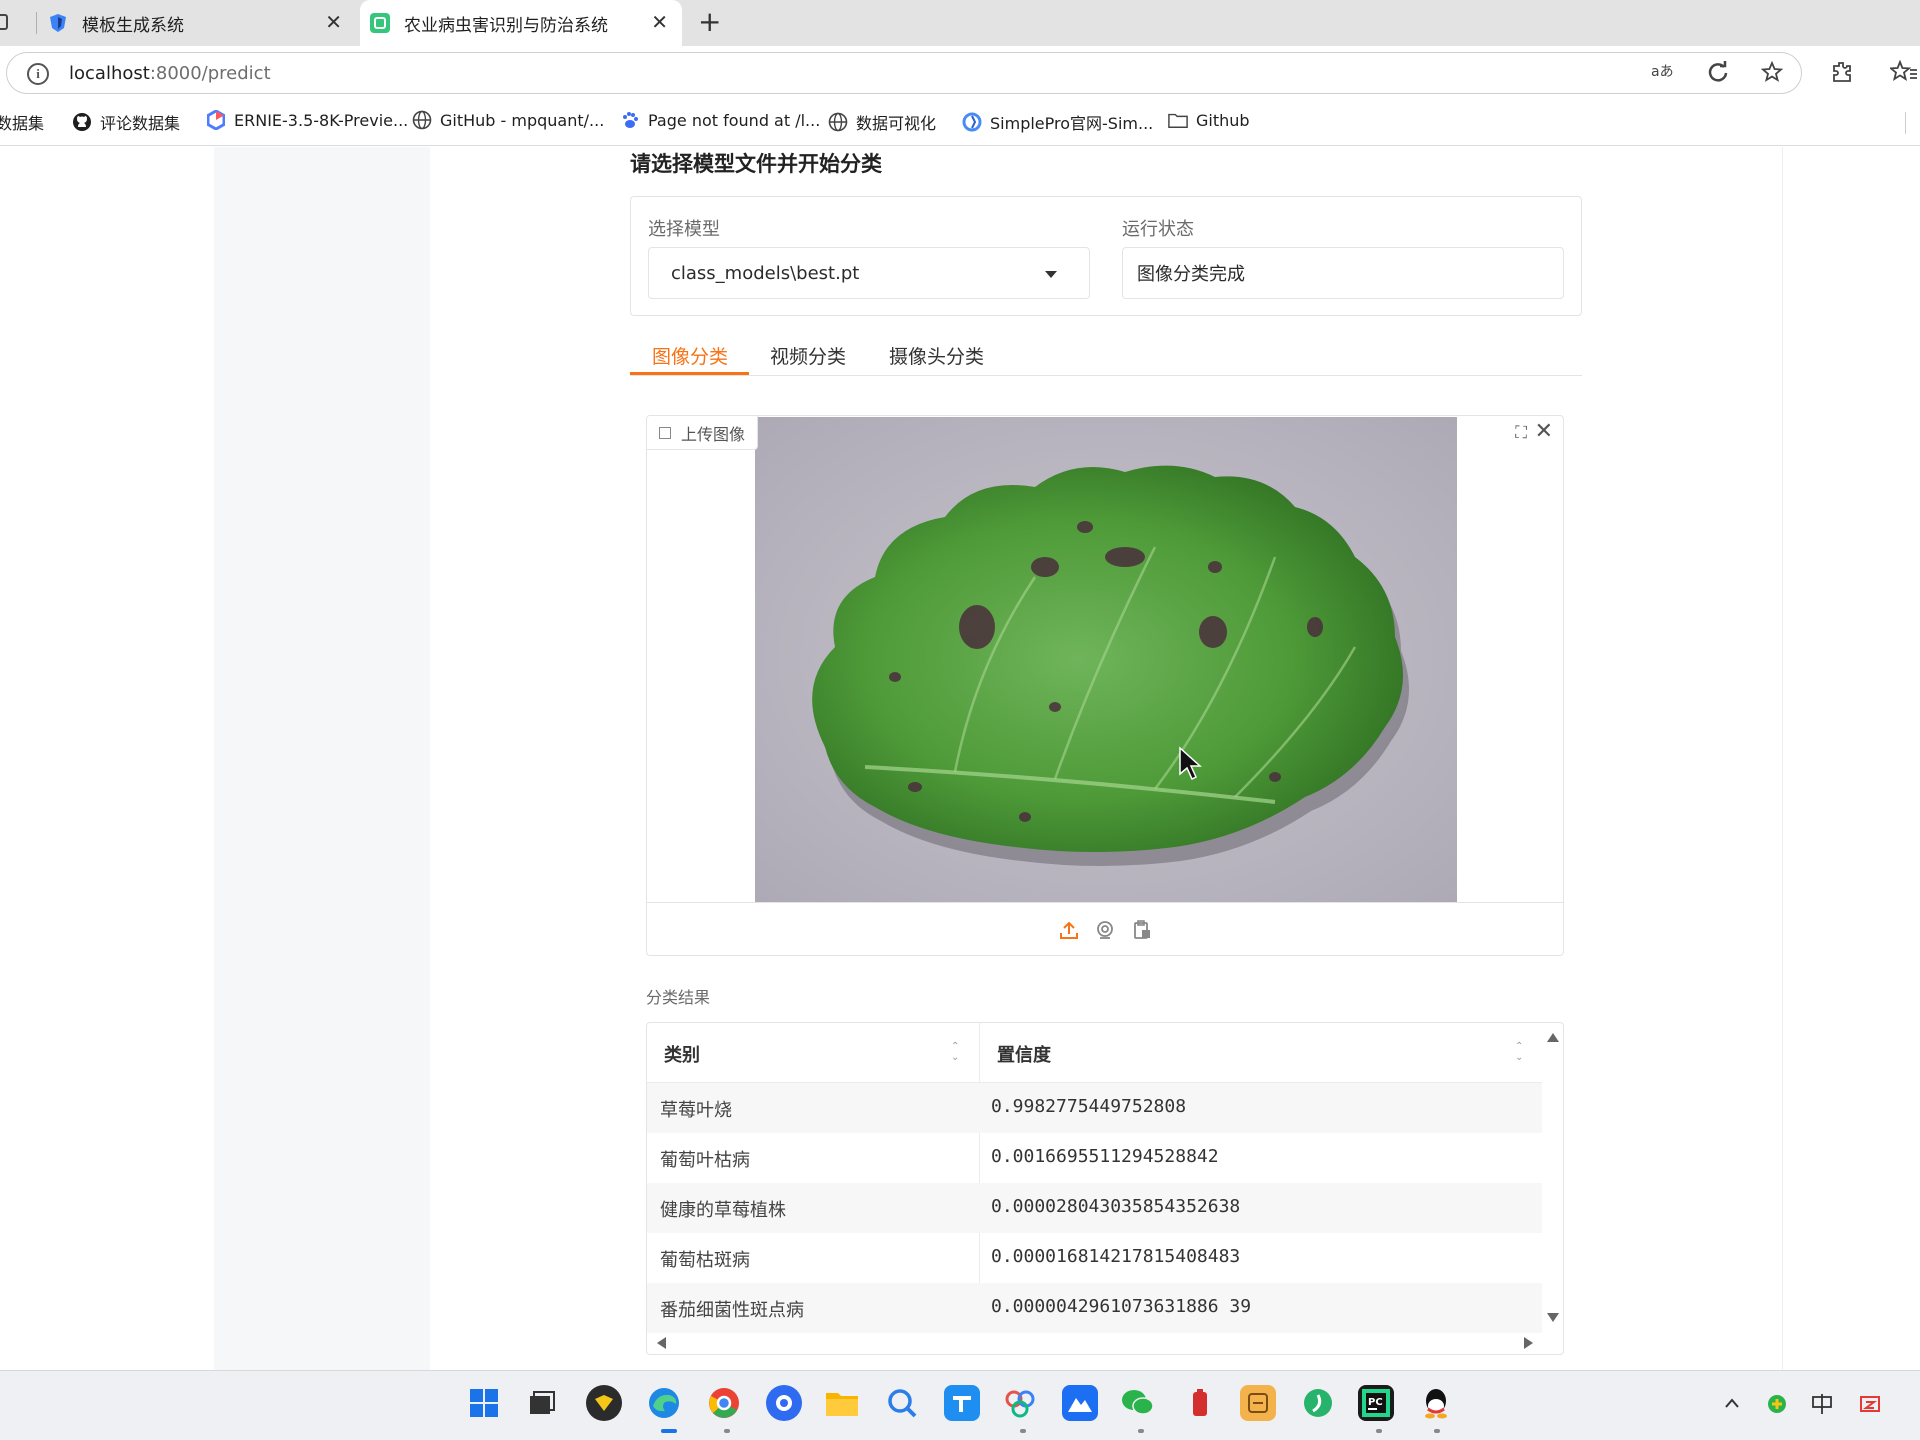 The height and width of the screenshot is (1440, 1920). I want to click on scroll-right-arrow, so click(1528, 1343).